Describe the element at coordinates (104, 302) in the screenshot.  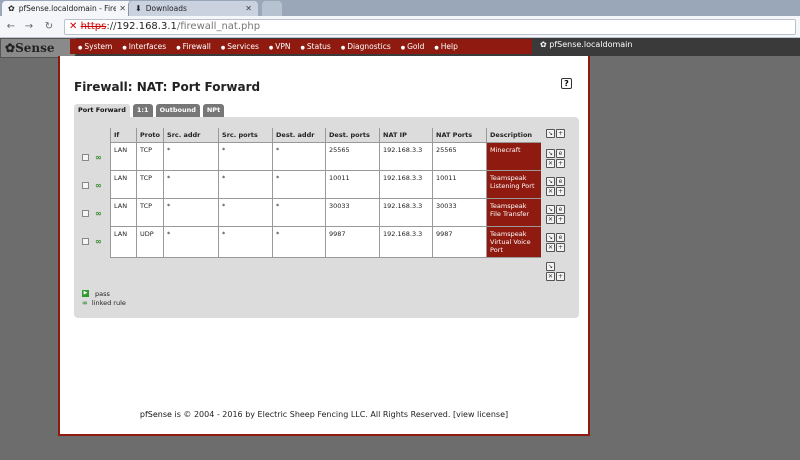
I see `legend-linked: ∞ linked rule` at that location.